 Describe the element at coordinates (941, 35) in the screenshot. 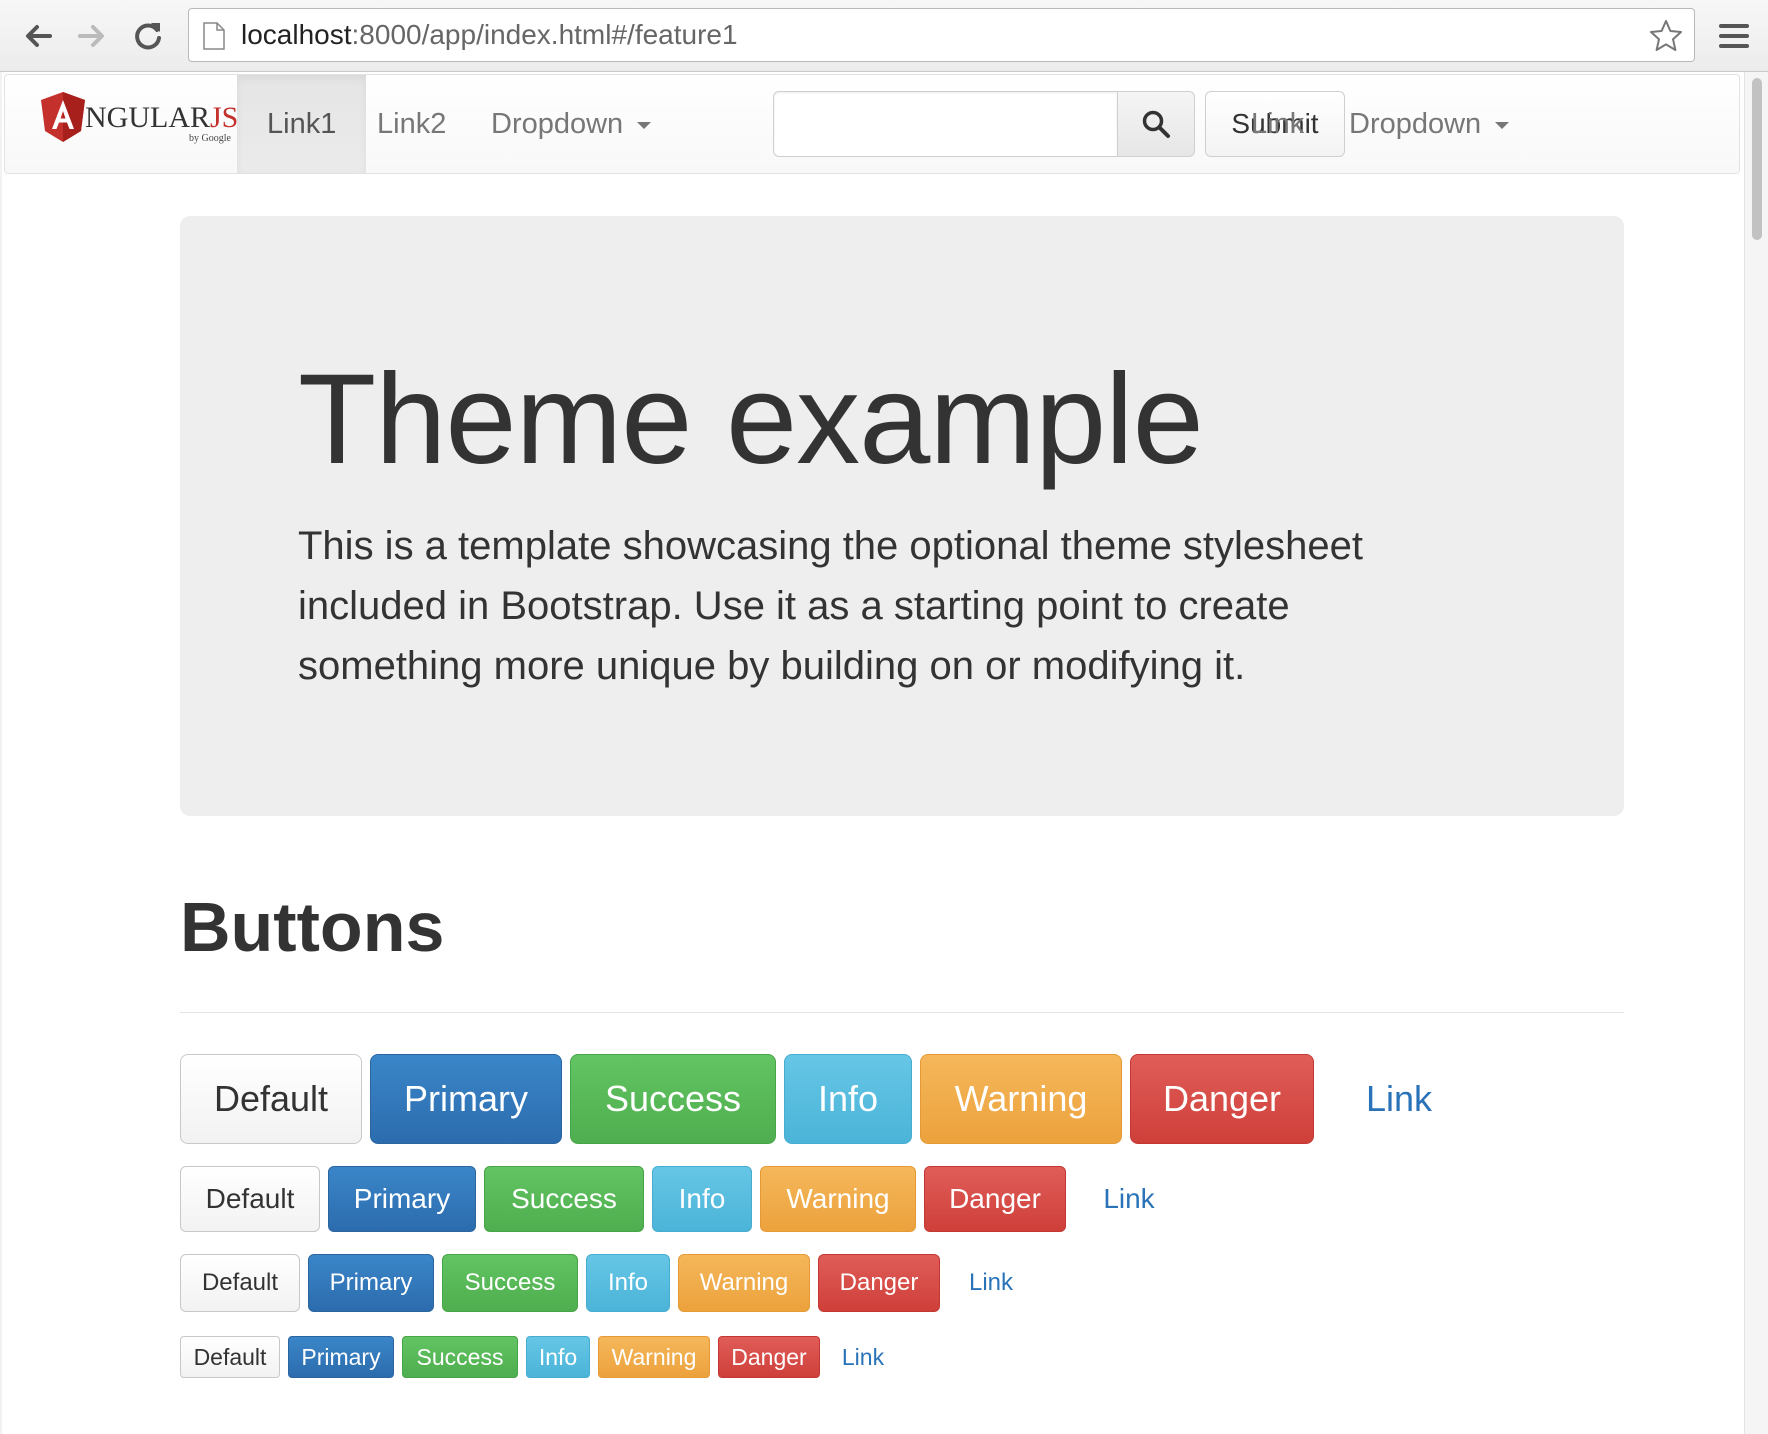

I see `address-bar: localhost:8000/app/index.html#/feature1` at that location.